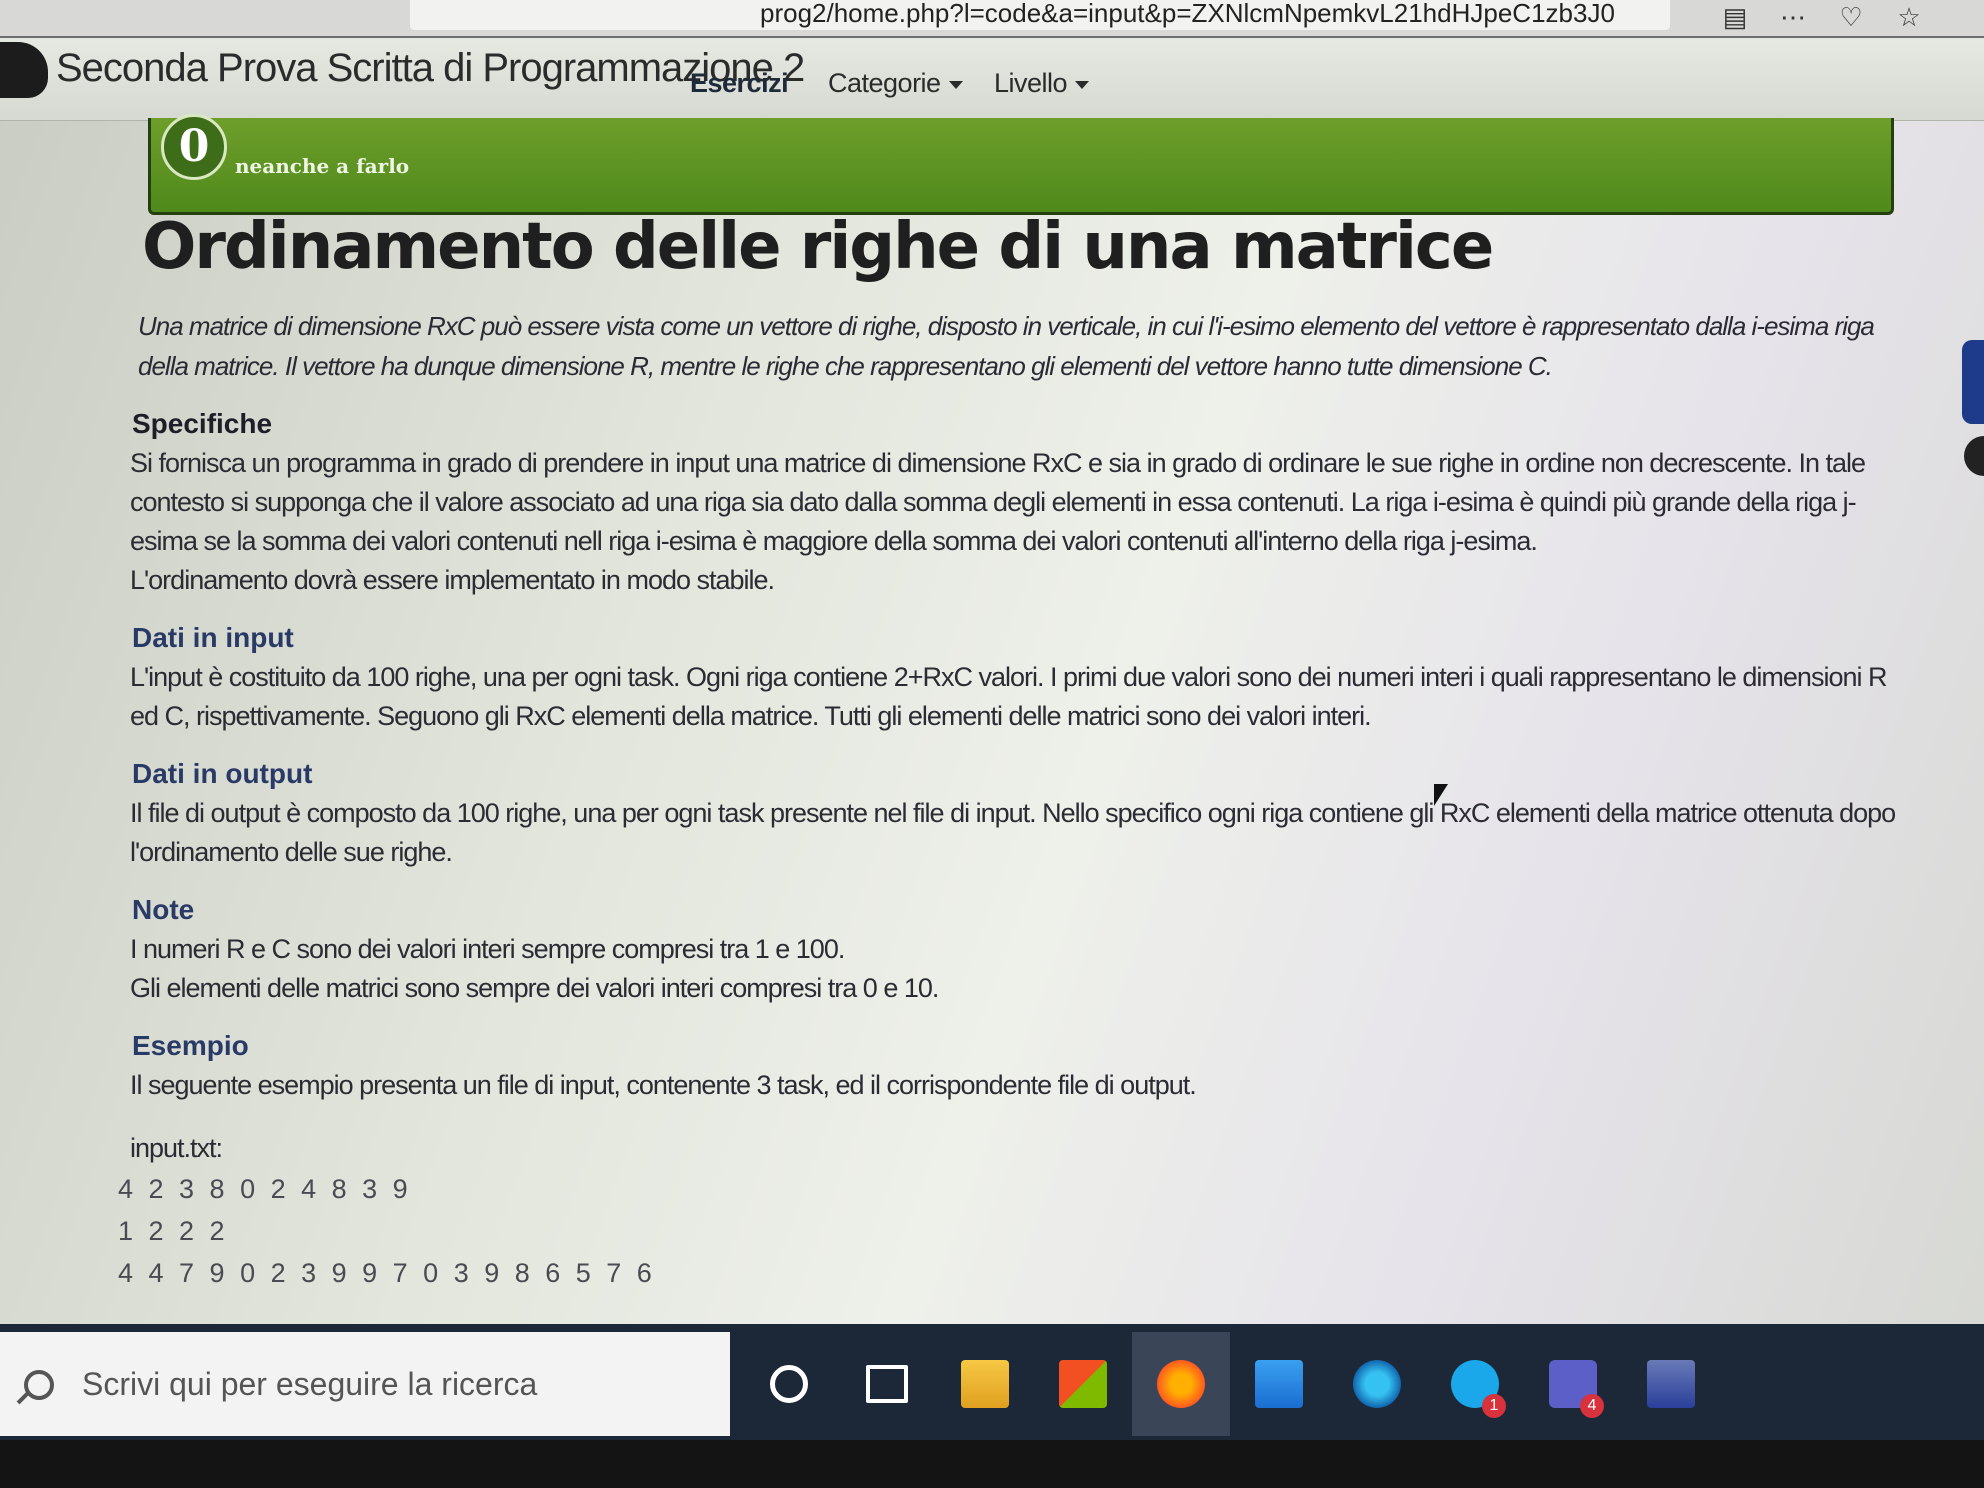 Image resolution: width=1984 pixels, height=1488 pixels. I want to click on section-heading-esempio: Esempio, so click(190, 1045).